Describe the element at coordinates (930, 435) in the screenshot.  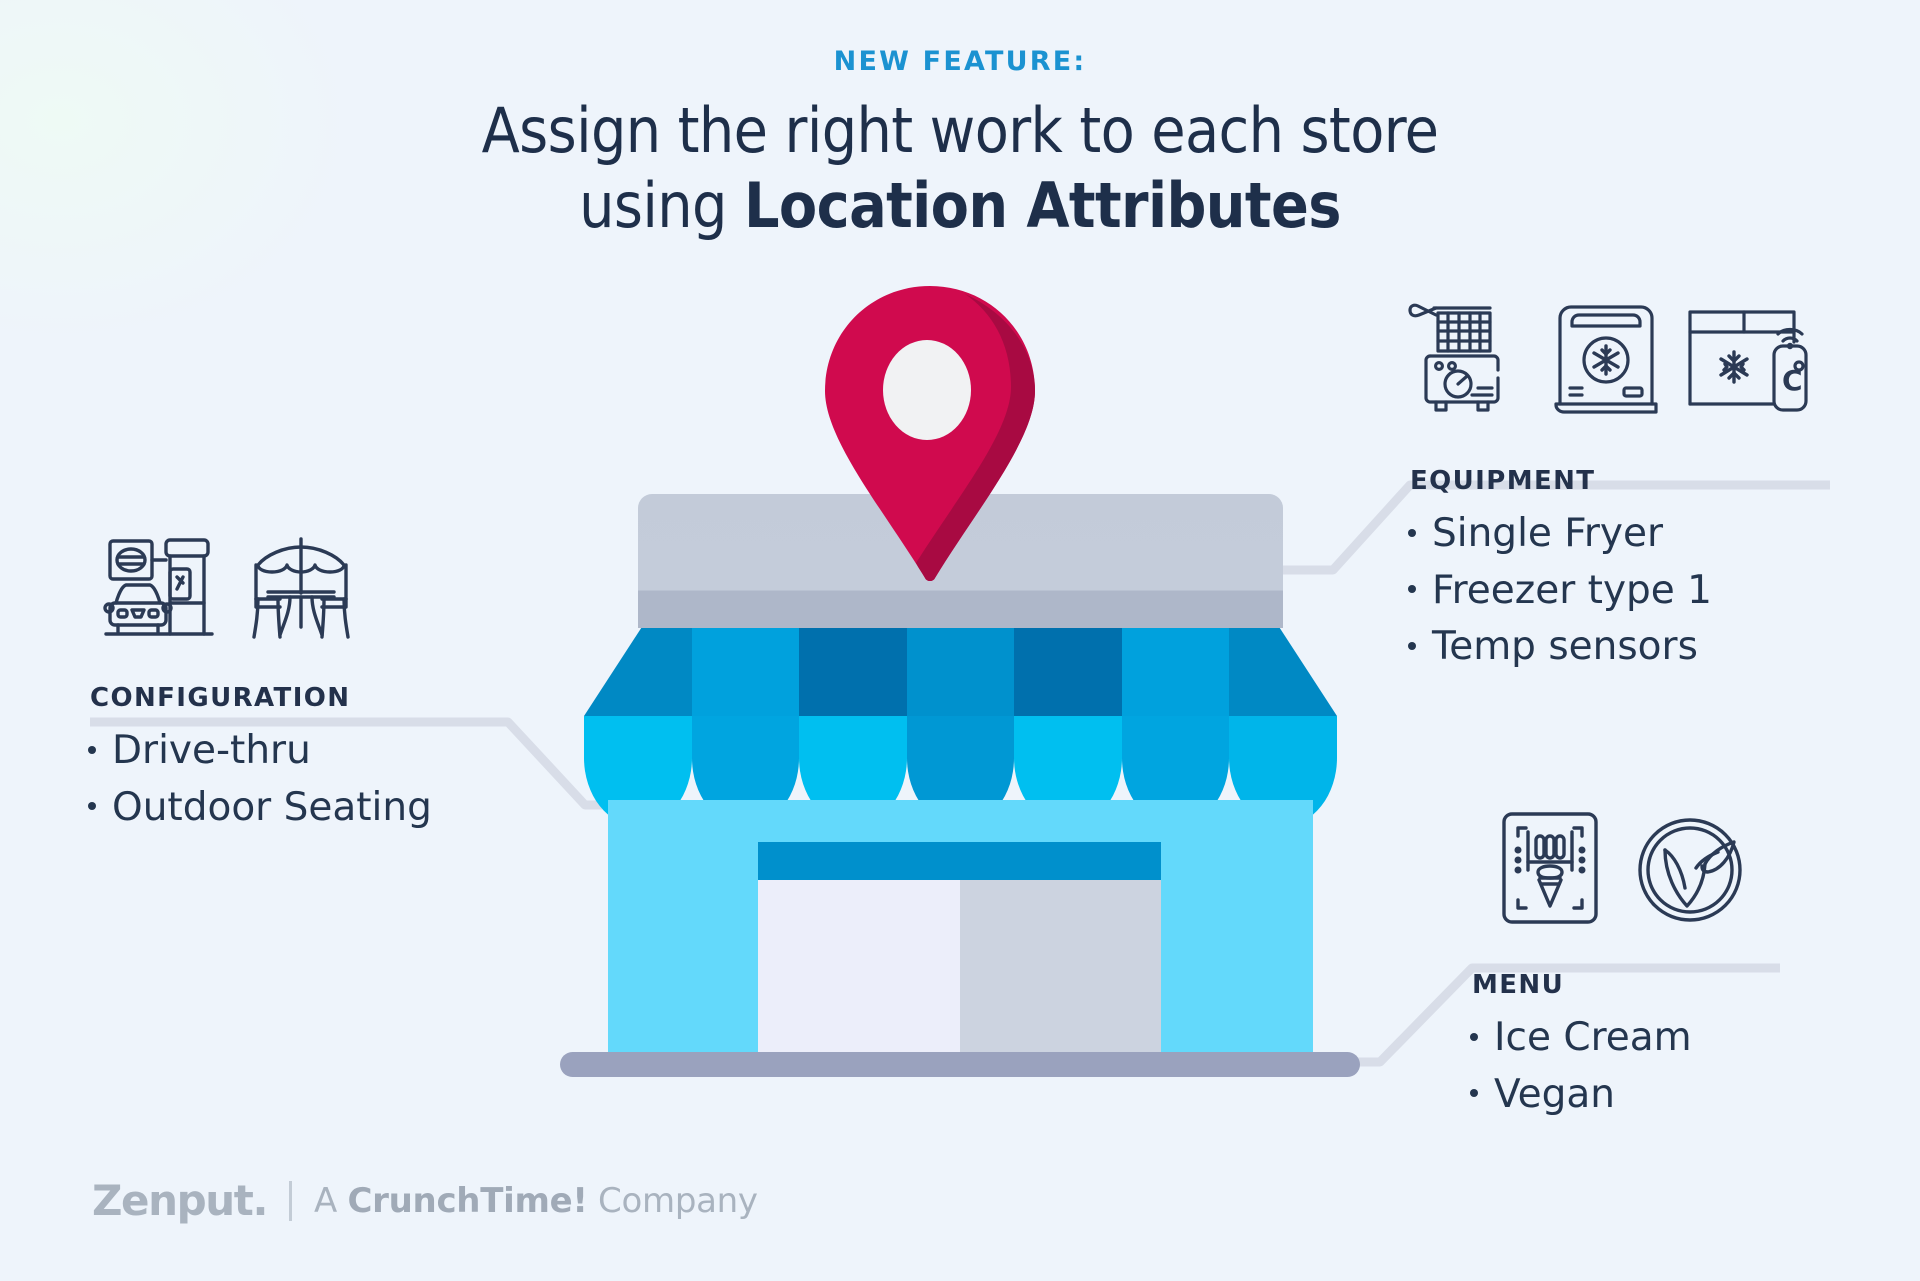
I see `location-pin-icon` at that location.